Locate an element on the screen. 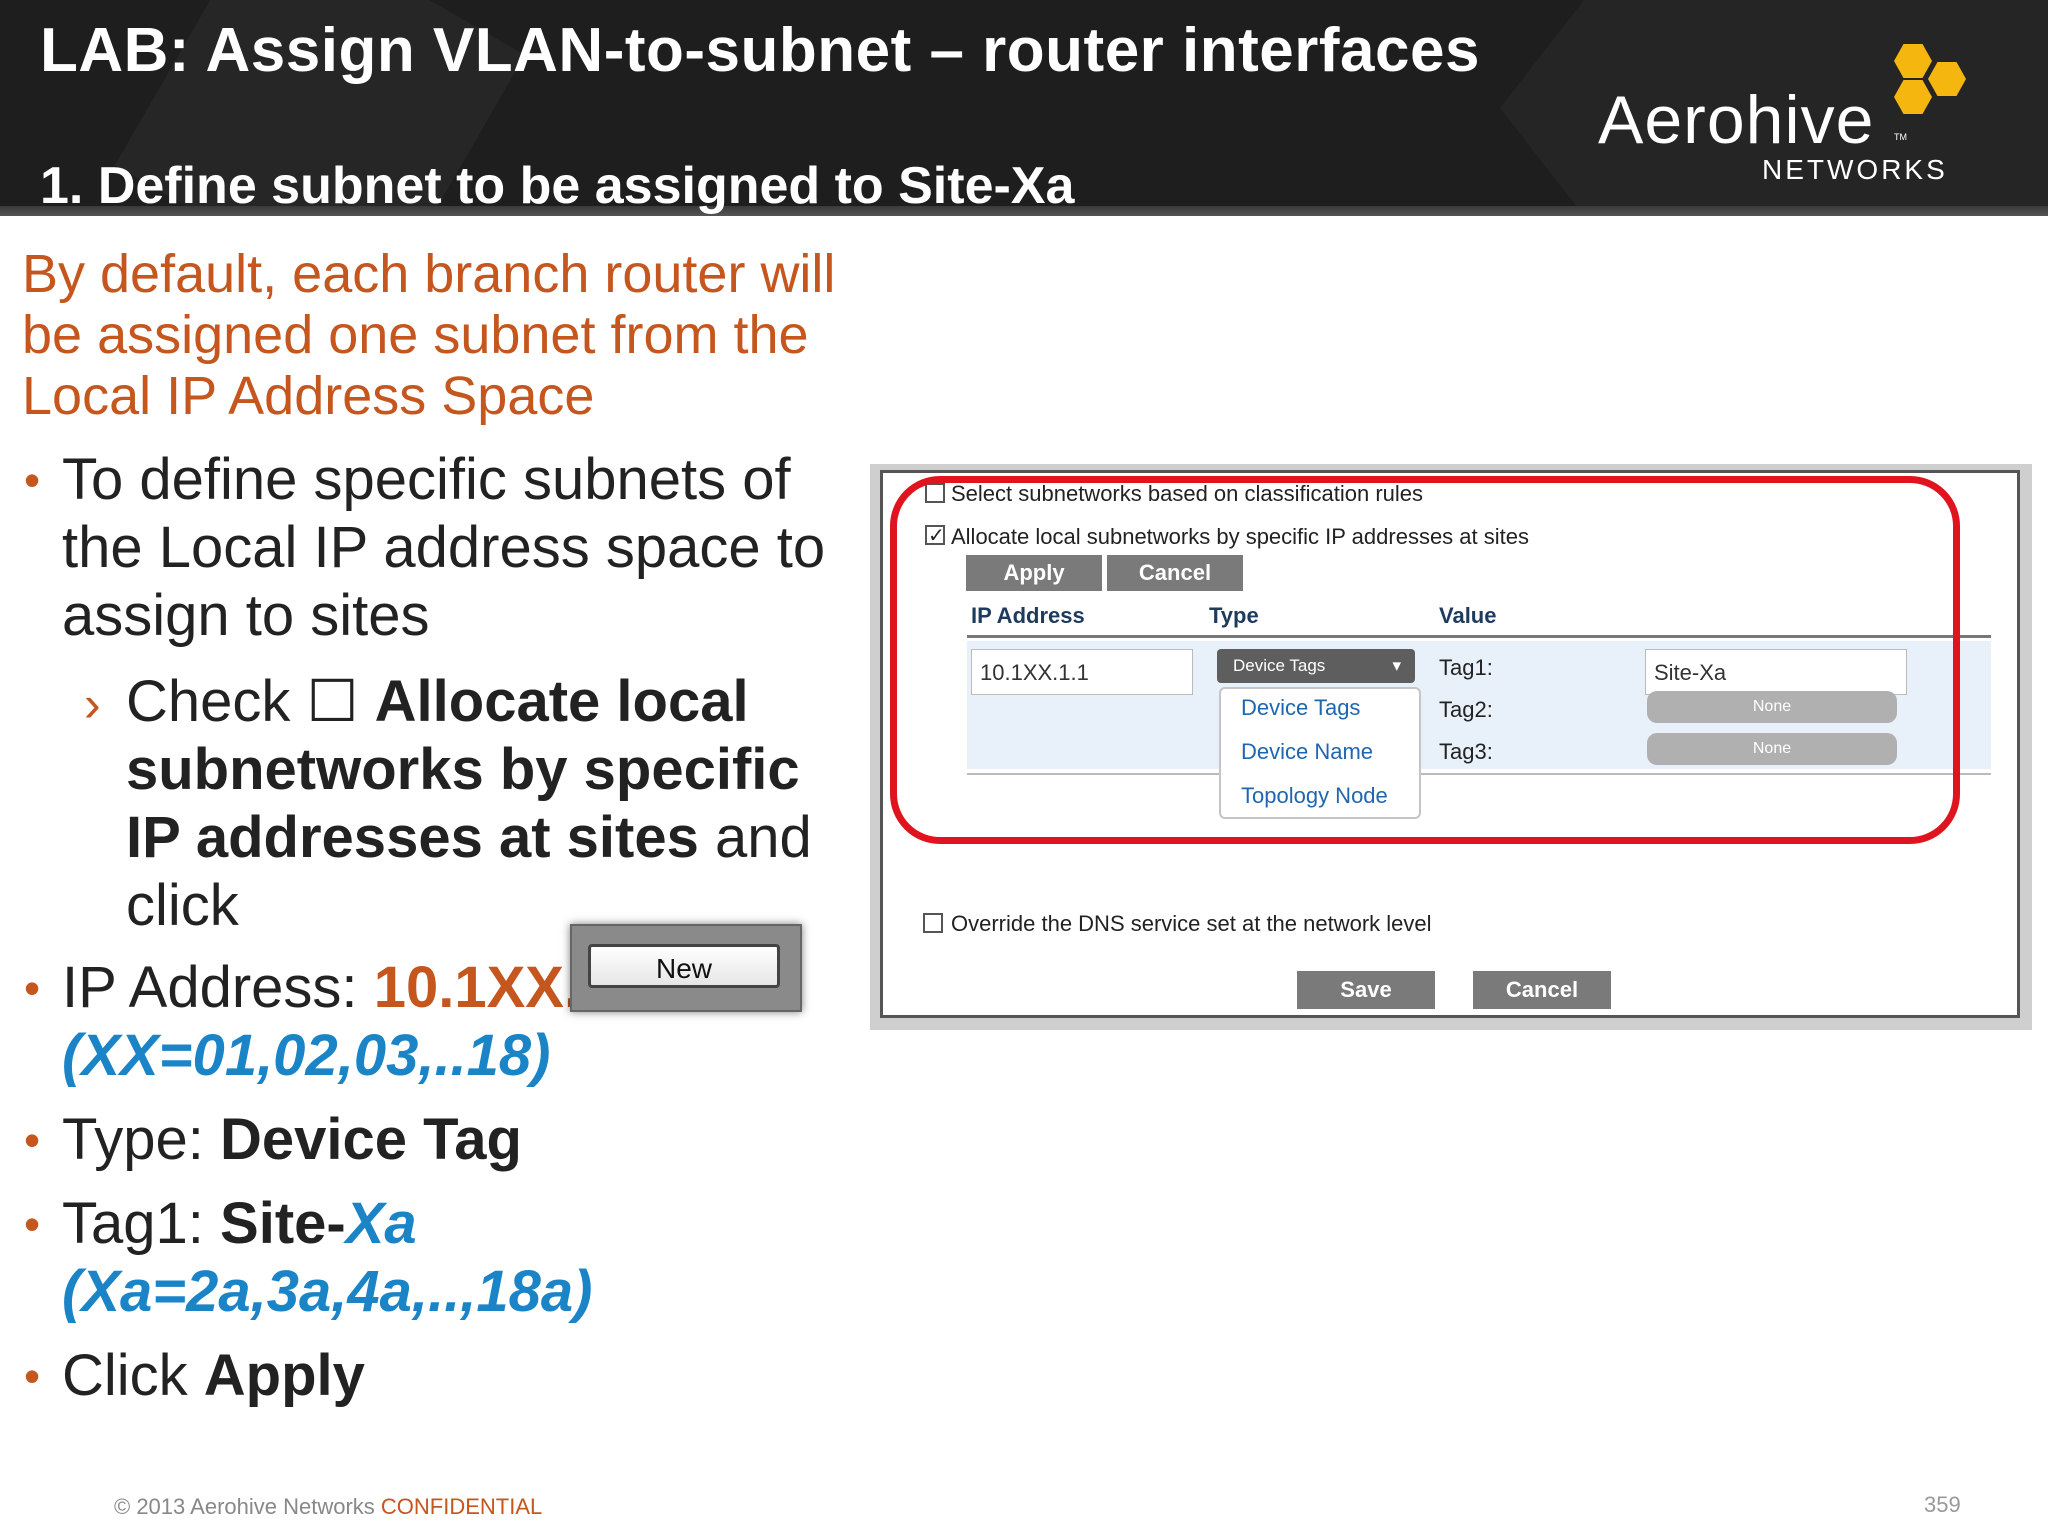 The height and width of the screenshot is (1536, 2048). save-button: Save is located at coordinates (1366, 990).